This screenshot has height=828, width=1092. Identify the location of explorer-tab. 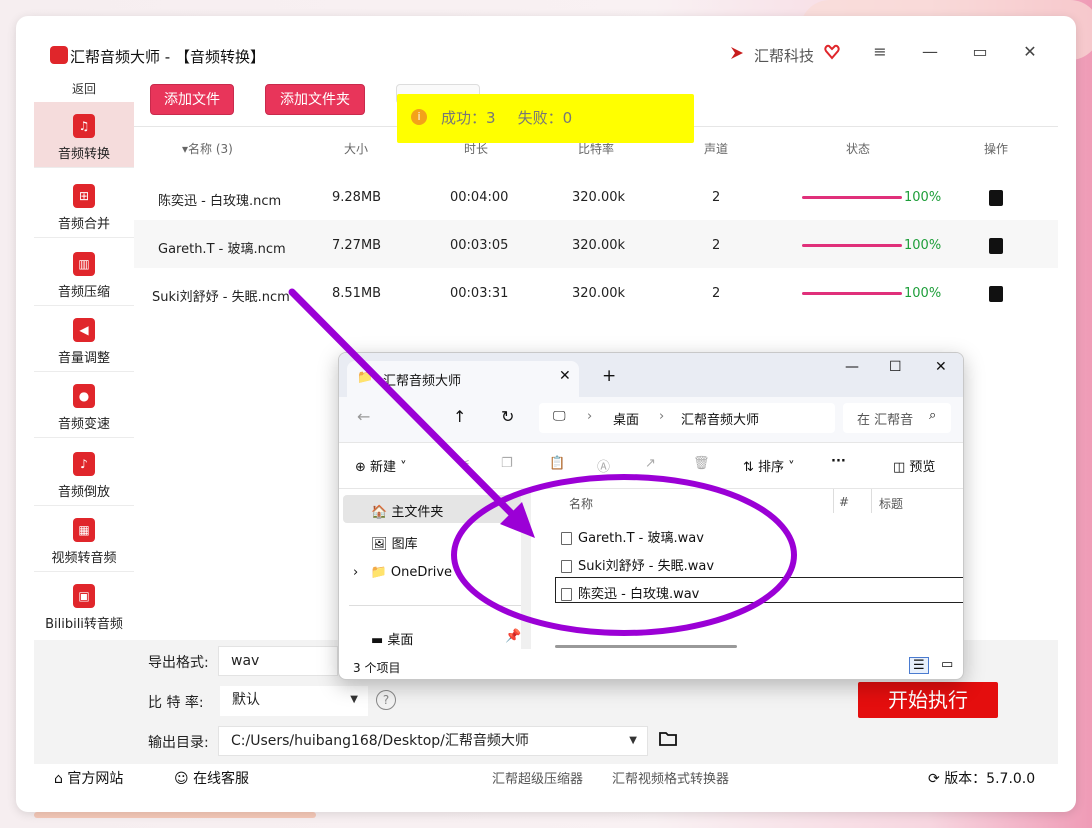
(463, 379).